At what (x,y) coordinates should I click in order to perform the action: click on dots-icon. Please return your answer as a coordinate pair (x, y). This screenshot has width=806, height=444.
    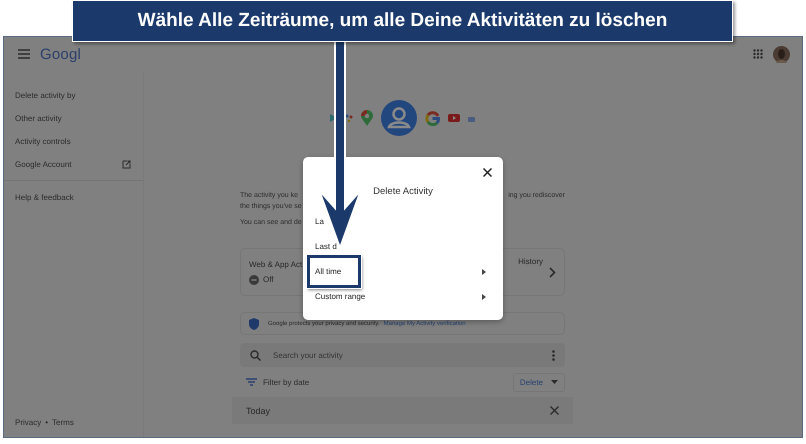
    Looking at the image, I should click on (349, 118).